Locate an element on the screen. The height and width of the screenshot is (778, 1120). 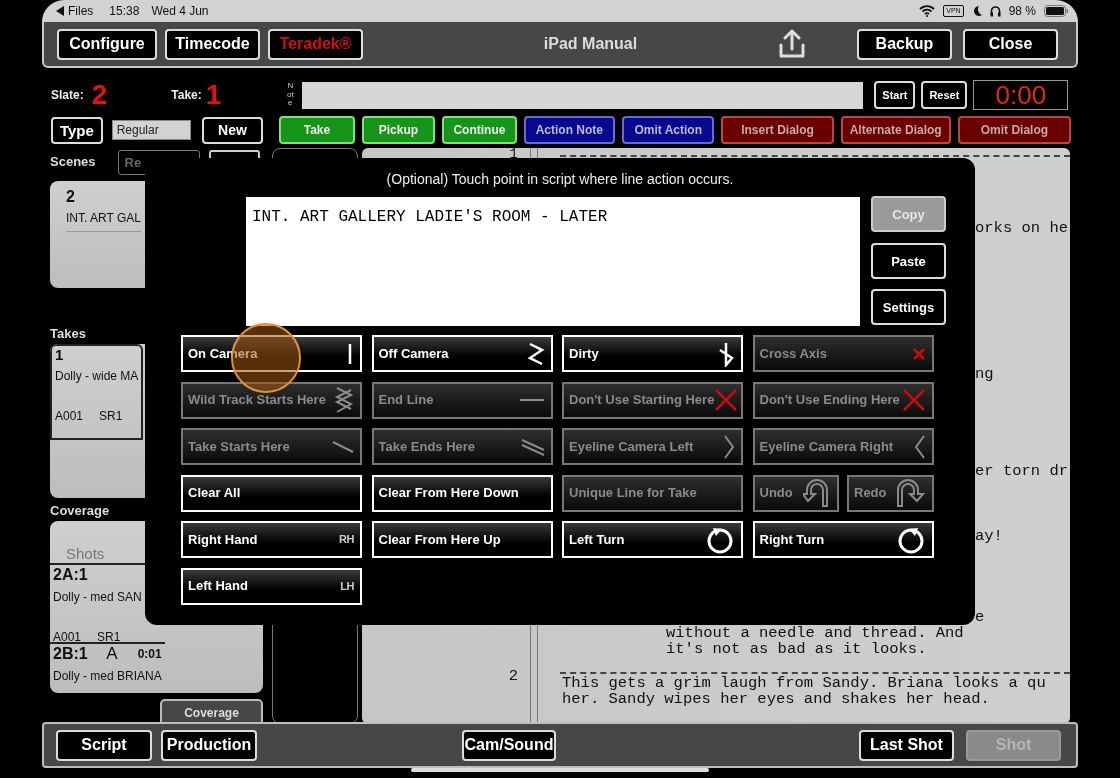
timer-display: 0:00 is located at coordinates (1021, 95).